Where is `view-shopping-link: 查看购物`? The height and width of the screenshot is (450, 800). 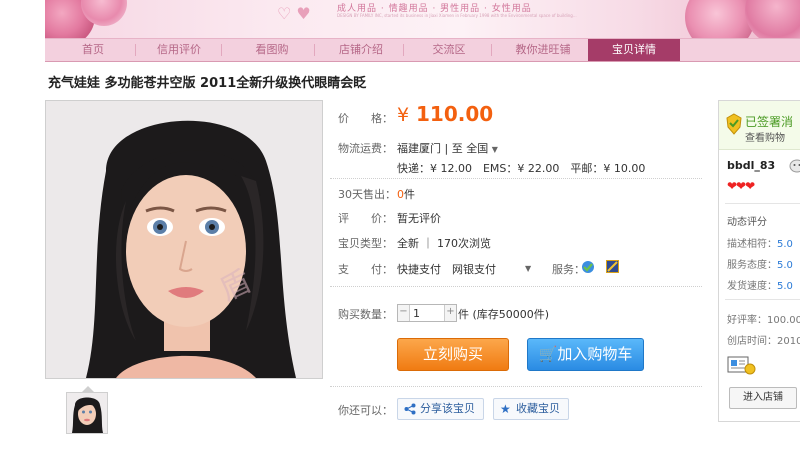
view-shopping-link: 查看购物 is located at coordinates (765, 136).